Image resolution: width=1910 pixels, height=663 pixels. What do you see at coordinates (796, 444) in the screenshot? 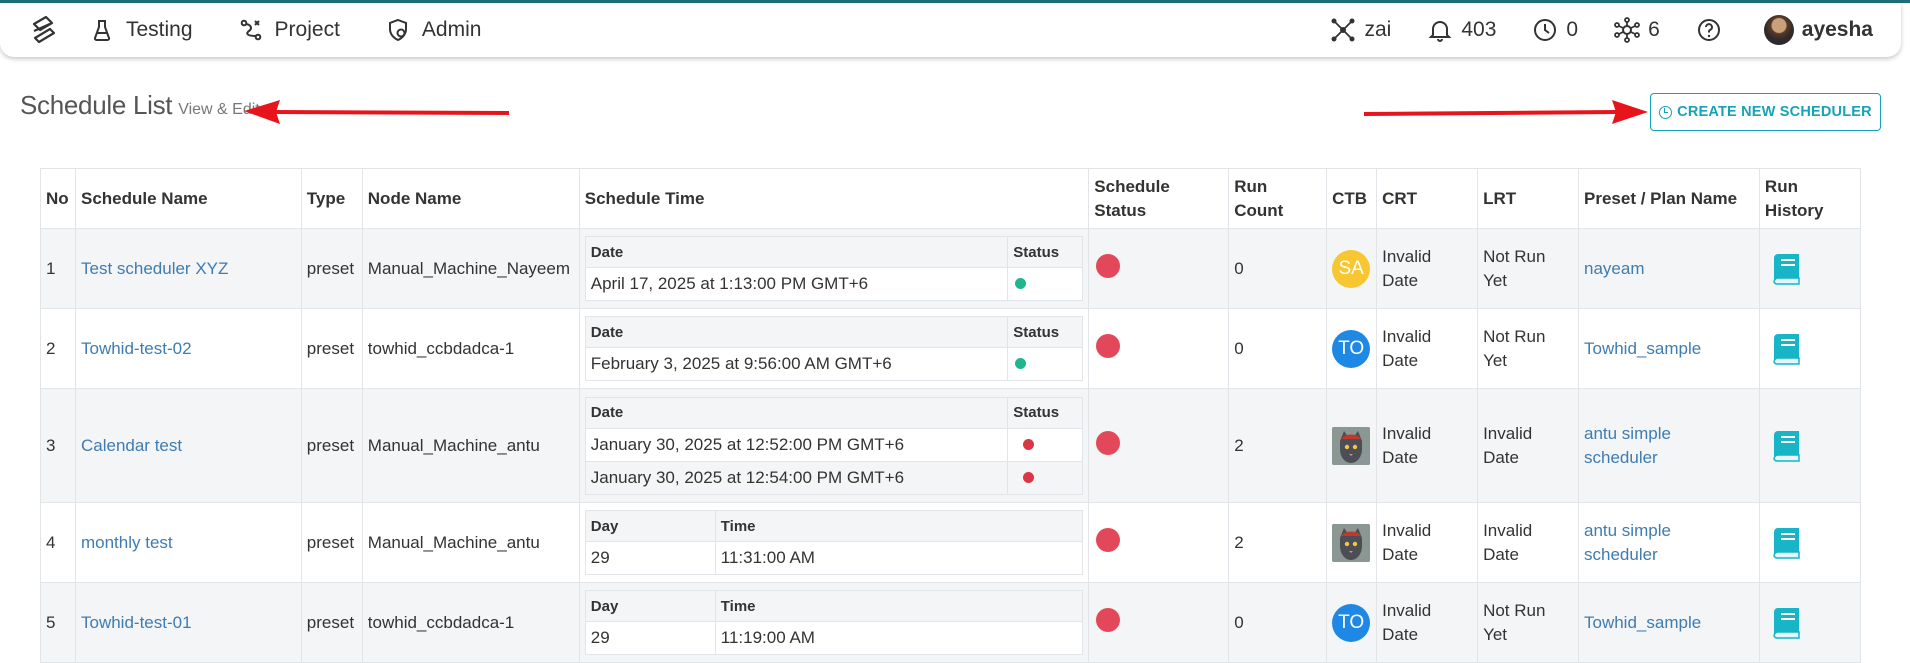
I see `schedule-date: January 30, 2025 at 12:52:00 PM GMT+6` at bounding box center [796, 444].